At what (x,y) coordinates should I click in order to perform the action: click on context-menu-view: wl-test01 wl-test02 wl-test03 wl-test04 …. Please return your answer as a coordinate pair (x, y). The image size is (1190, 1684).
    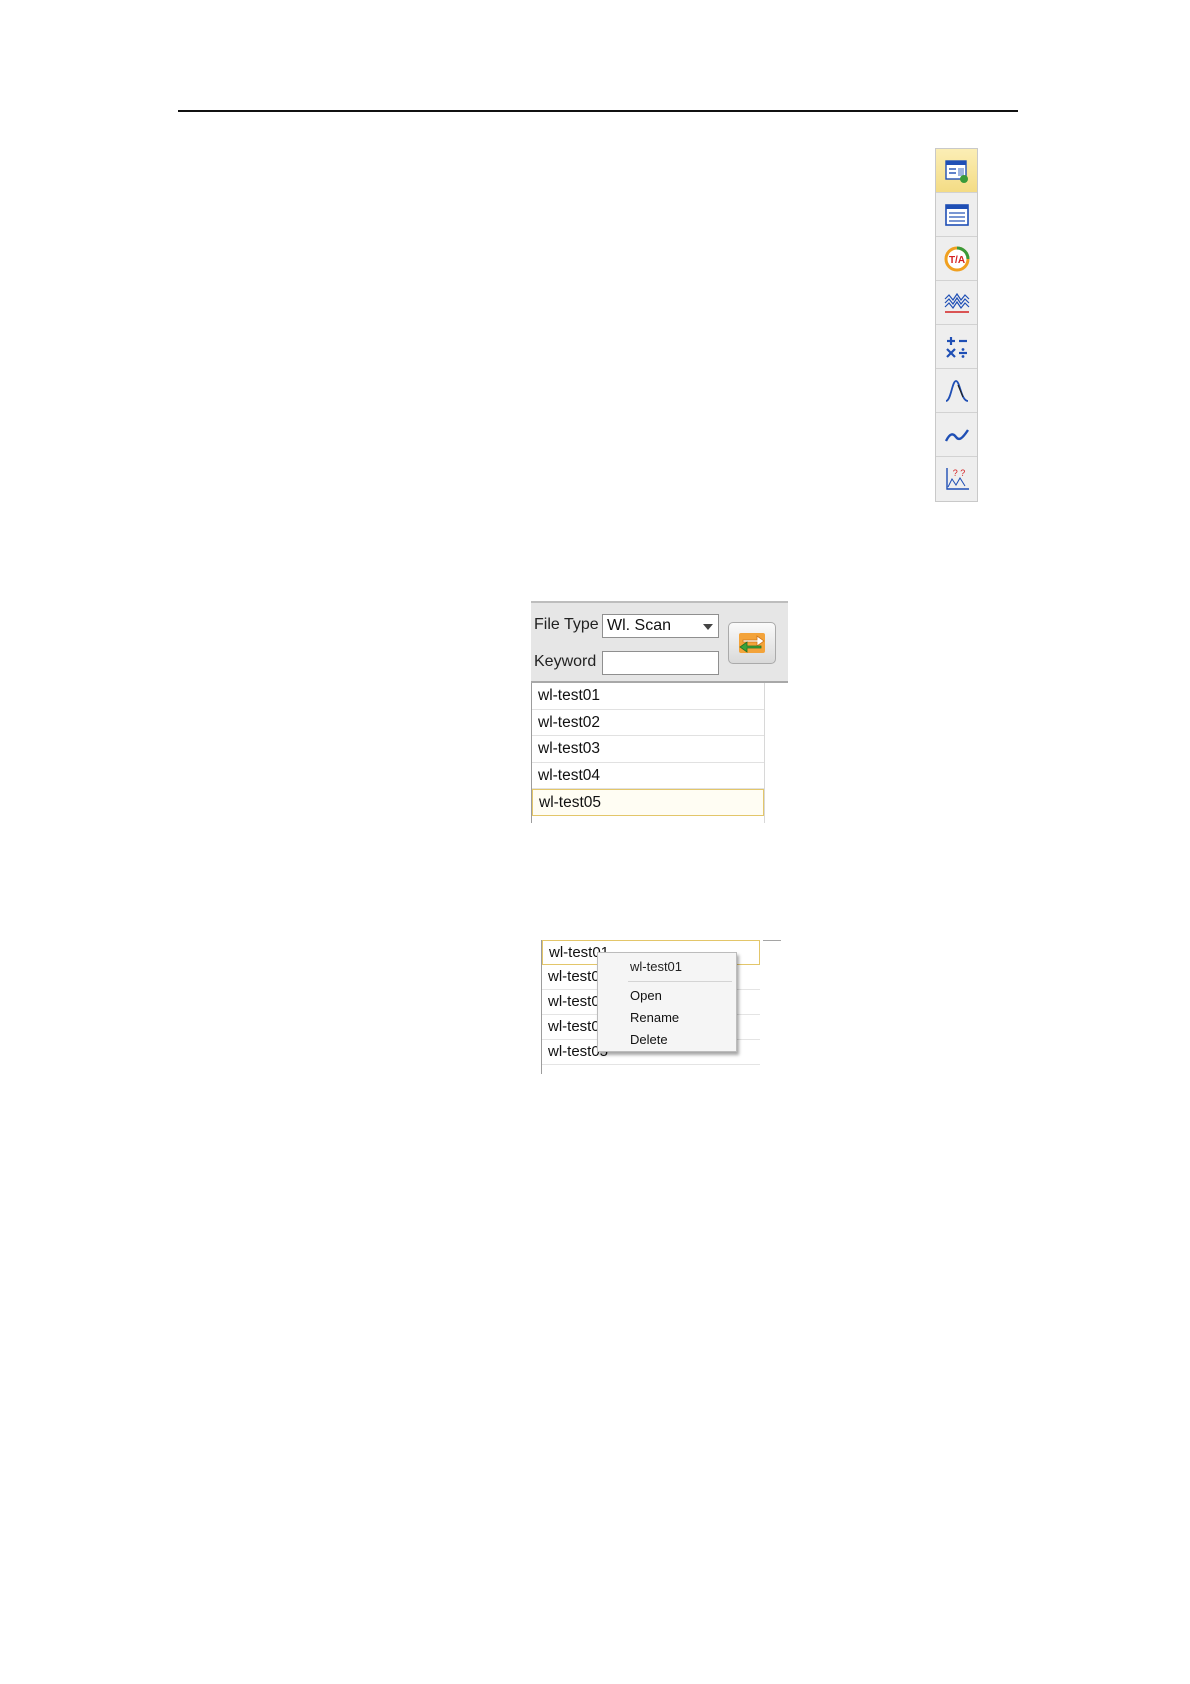
    Looking at the image, I should click on (661, 1008).